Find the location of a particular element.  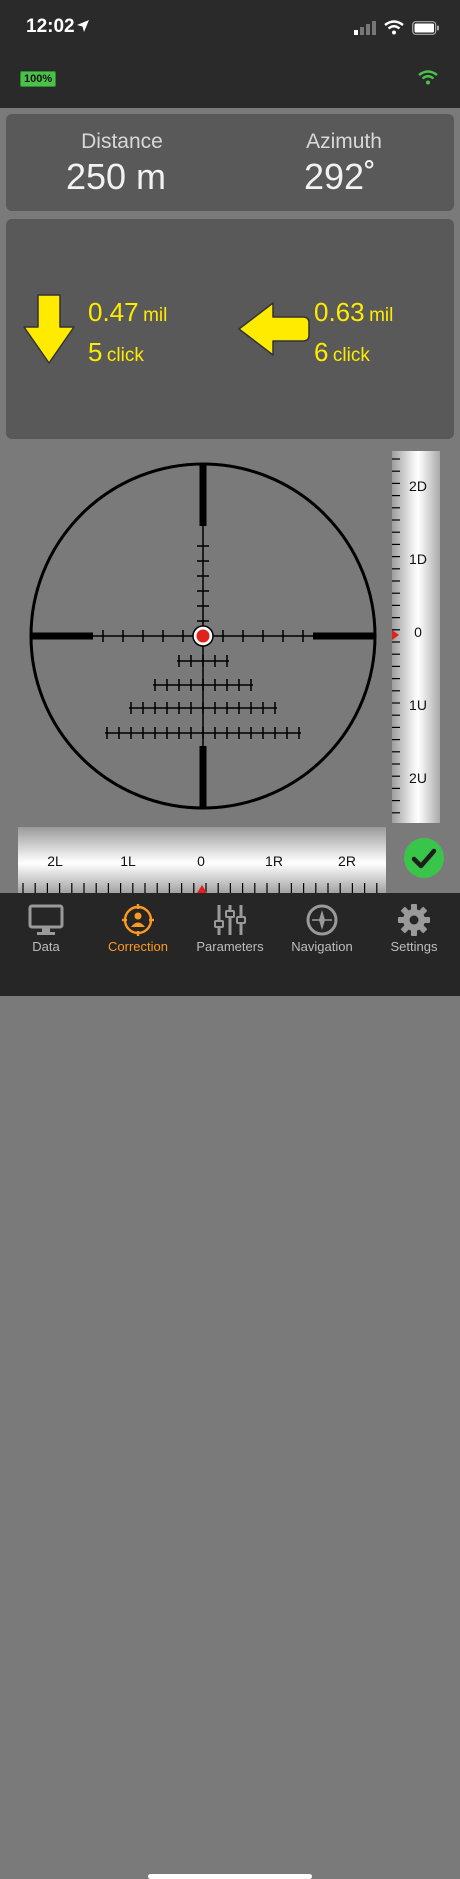

gear-icon is located at coordinates (414, 920).